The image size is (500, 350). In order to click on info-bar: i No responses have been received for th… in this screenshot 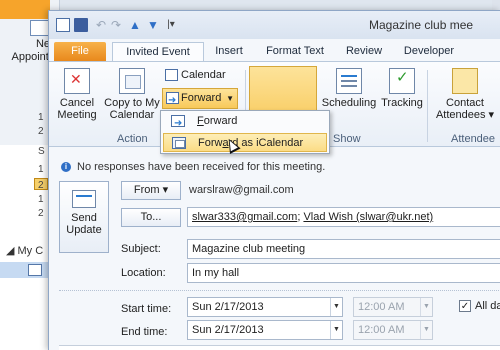, I will do `click(274, 168)`.